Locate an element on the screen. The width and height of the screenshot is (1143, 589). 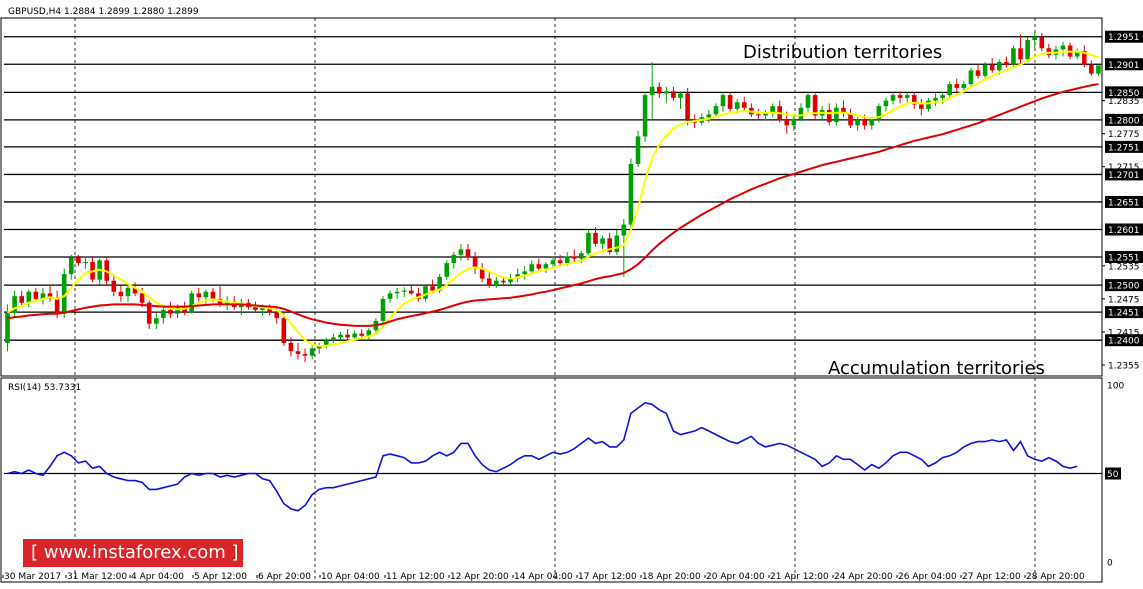
accumulation-annotation: Accumulation territories is located at coordinates (936, 368).